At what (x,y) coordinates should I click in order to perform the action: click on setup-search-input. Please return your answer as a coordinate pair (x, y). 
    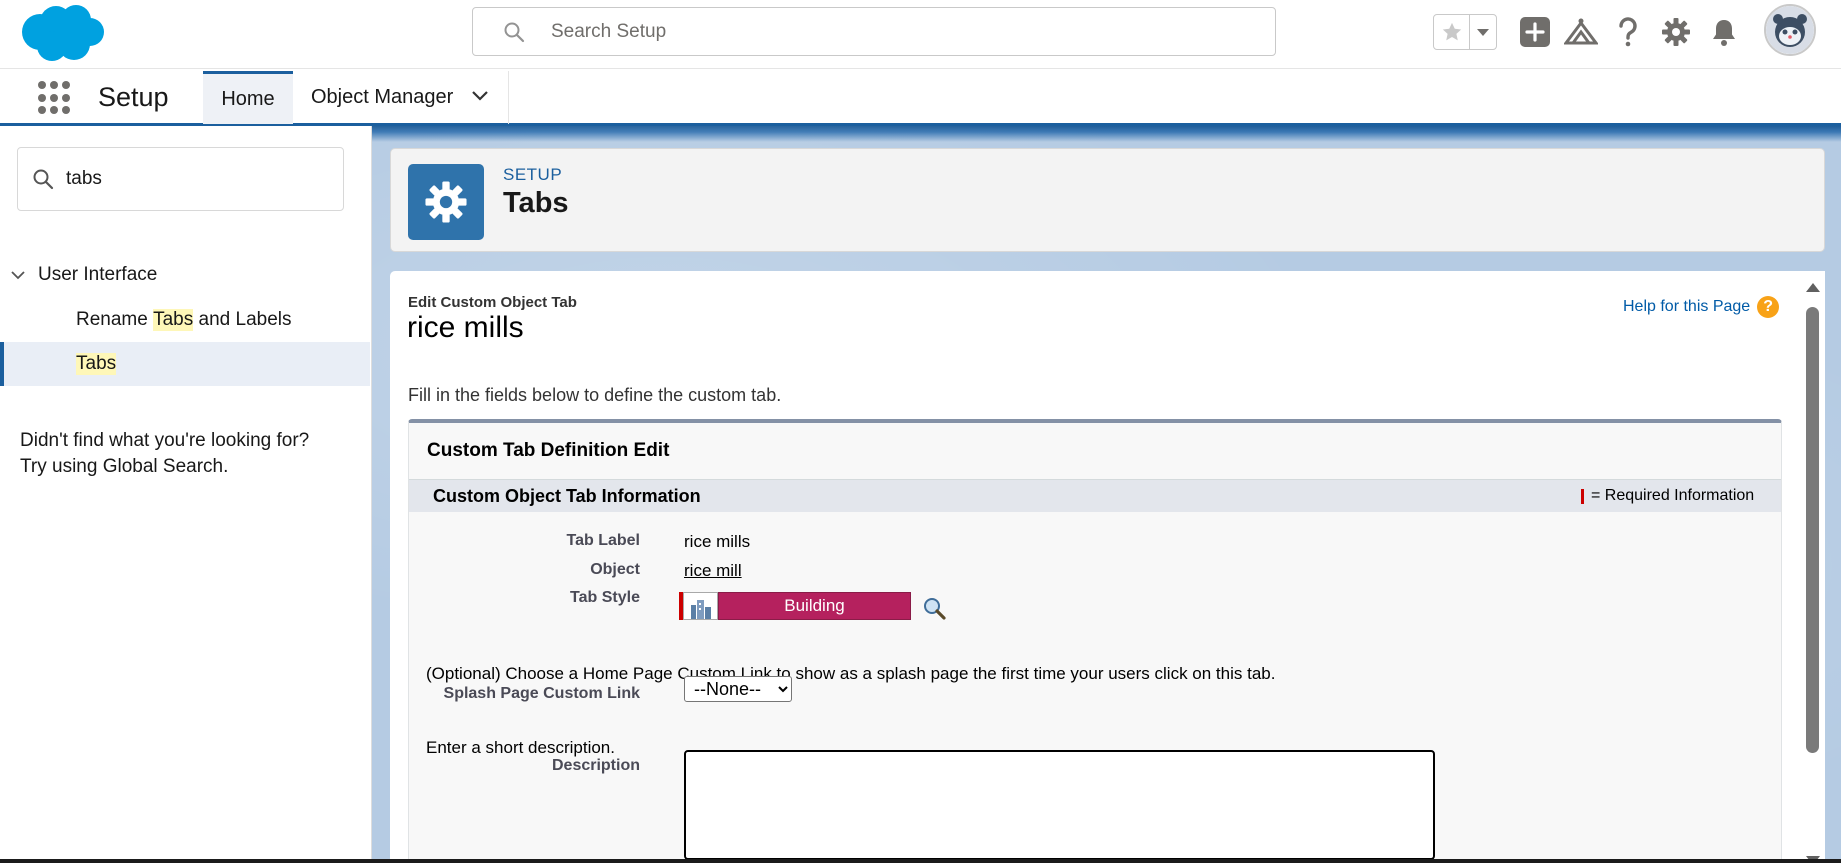
    Looking at the image, I should click on (901, 32).